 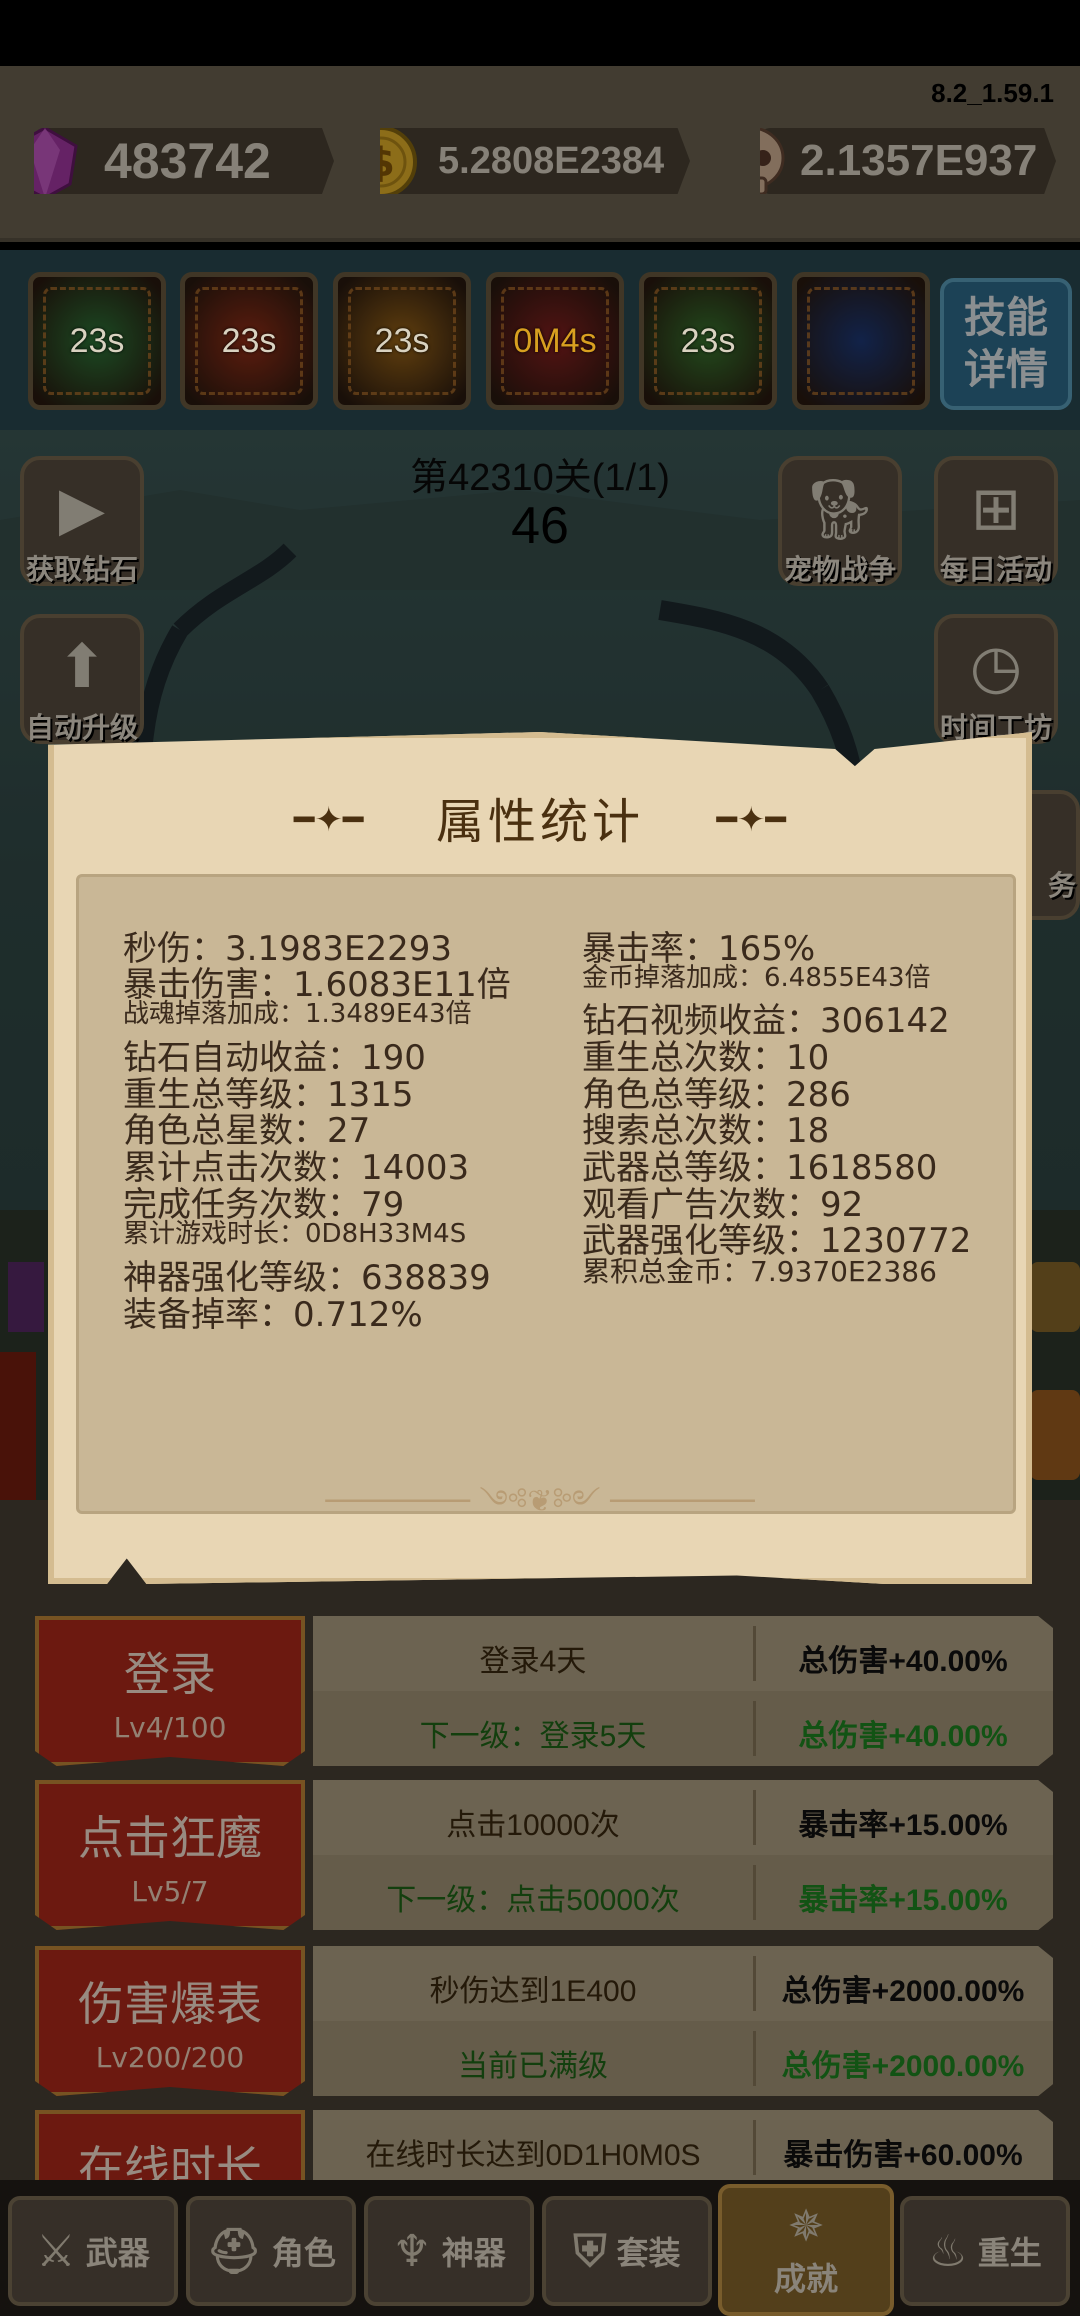 I want to click on side-button-right, so click(x=1055, y=1297).